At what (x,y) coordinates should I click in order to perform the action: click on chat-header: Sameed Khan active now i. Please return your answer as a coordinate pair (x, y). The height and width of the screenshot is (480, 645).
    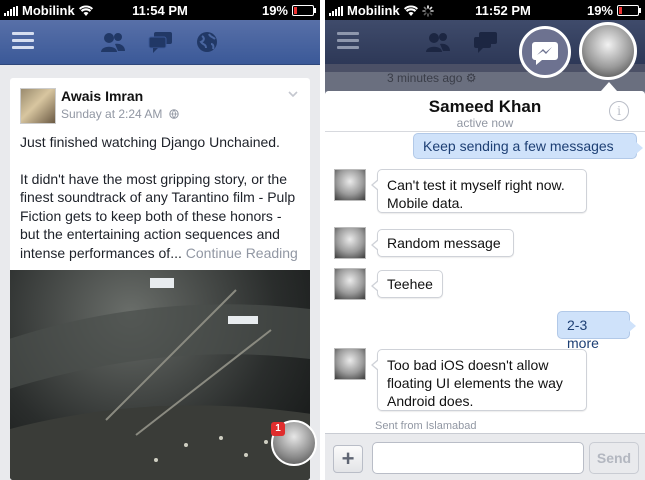
    Looking at the image, I should click on (485, 111).